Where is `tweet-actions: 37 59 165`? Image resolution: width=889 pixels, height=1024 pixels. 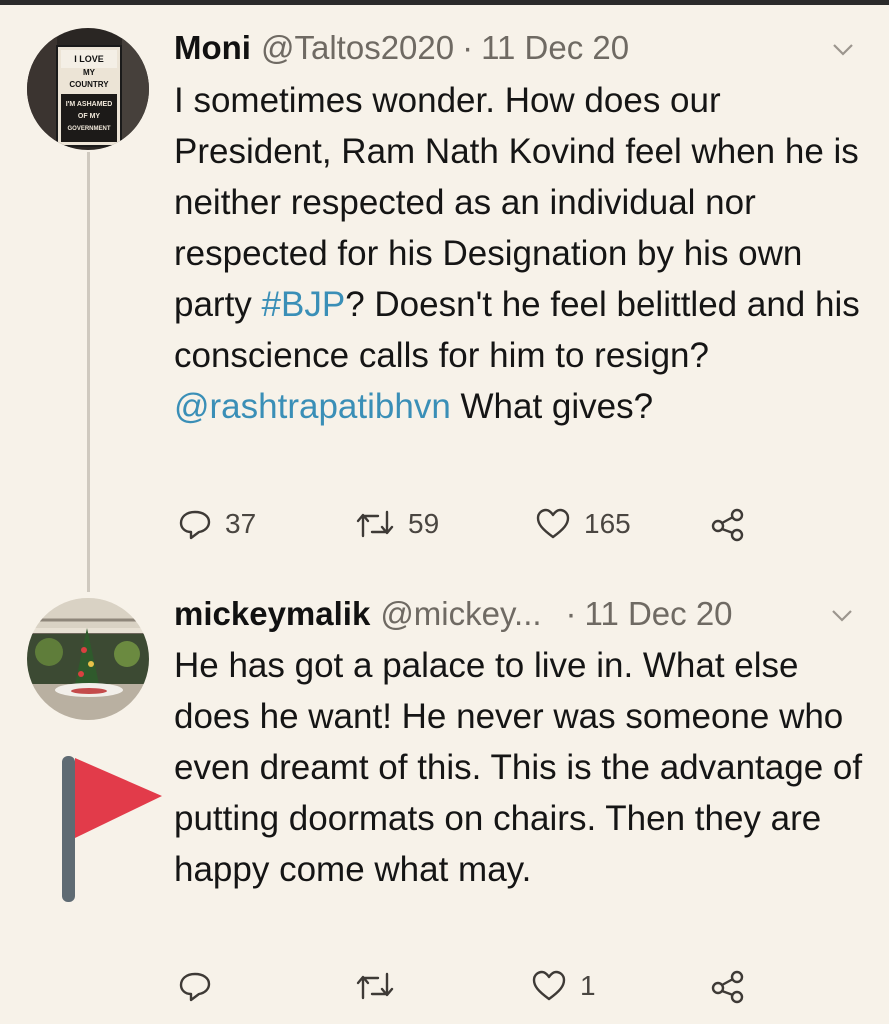
tweet-actions: 37 59 165 is located at coordinates (474, 524).